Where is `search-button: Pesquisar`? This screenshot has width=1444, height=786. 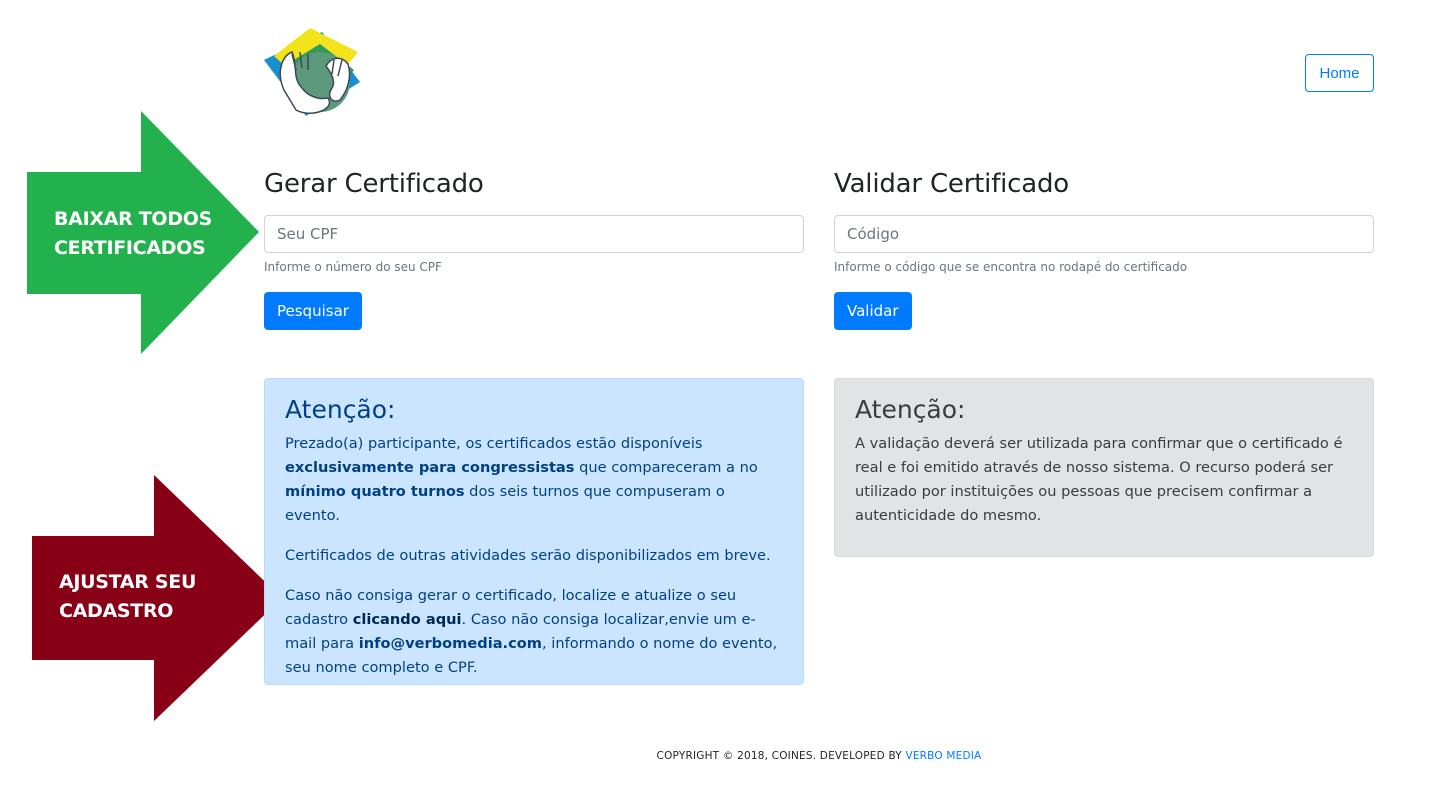
search-button: Pesquisar is located at coordinates (313, 311).